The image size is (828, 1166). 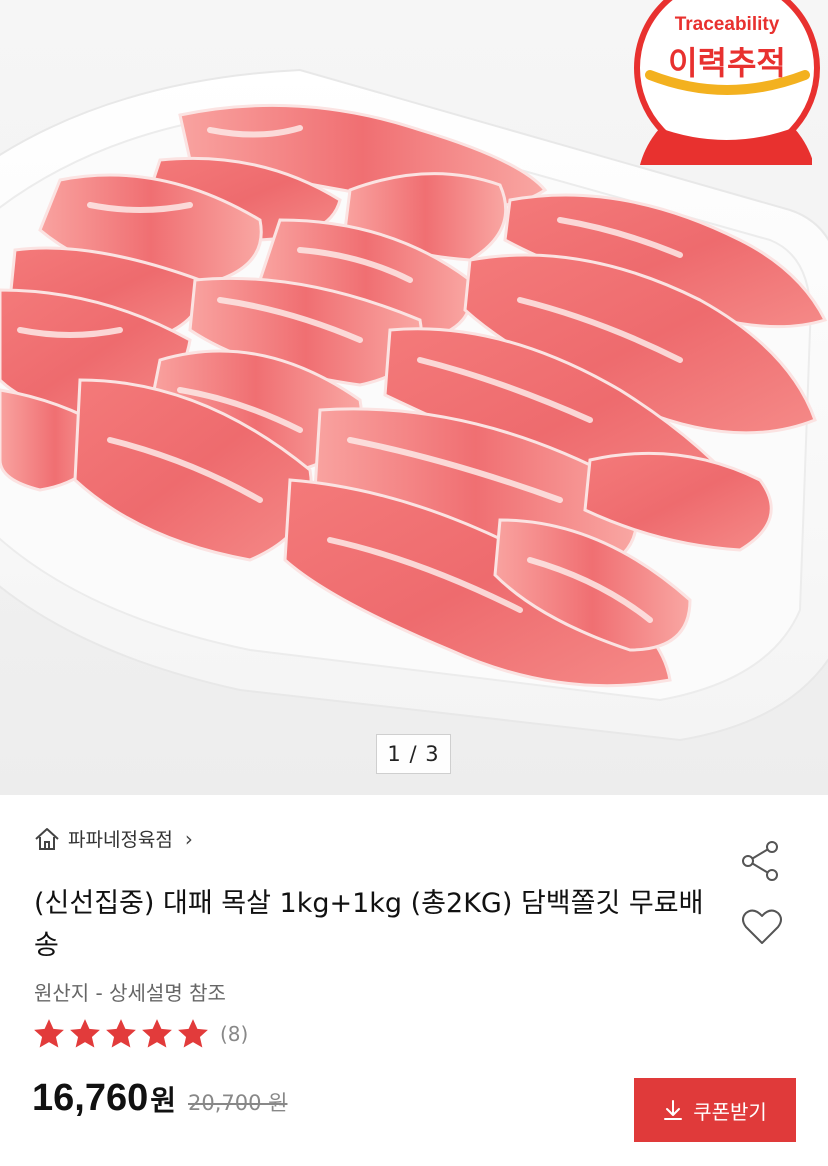 What do you see at coordinates (120, 840) in the screenshot?
I see `store-name: 파파네정육점` at bounding box center [120, 840].